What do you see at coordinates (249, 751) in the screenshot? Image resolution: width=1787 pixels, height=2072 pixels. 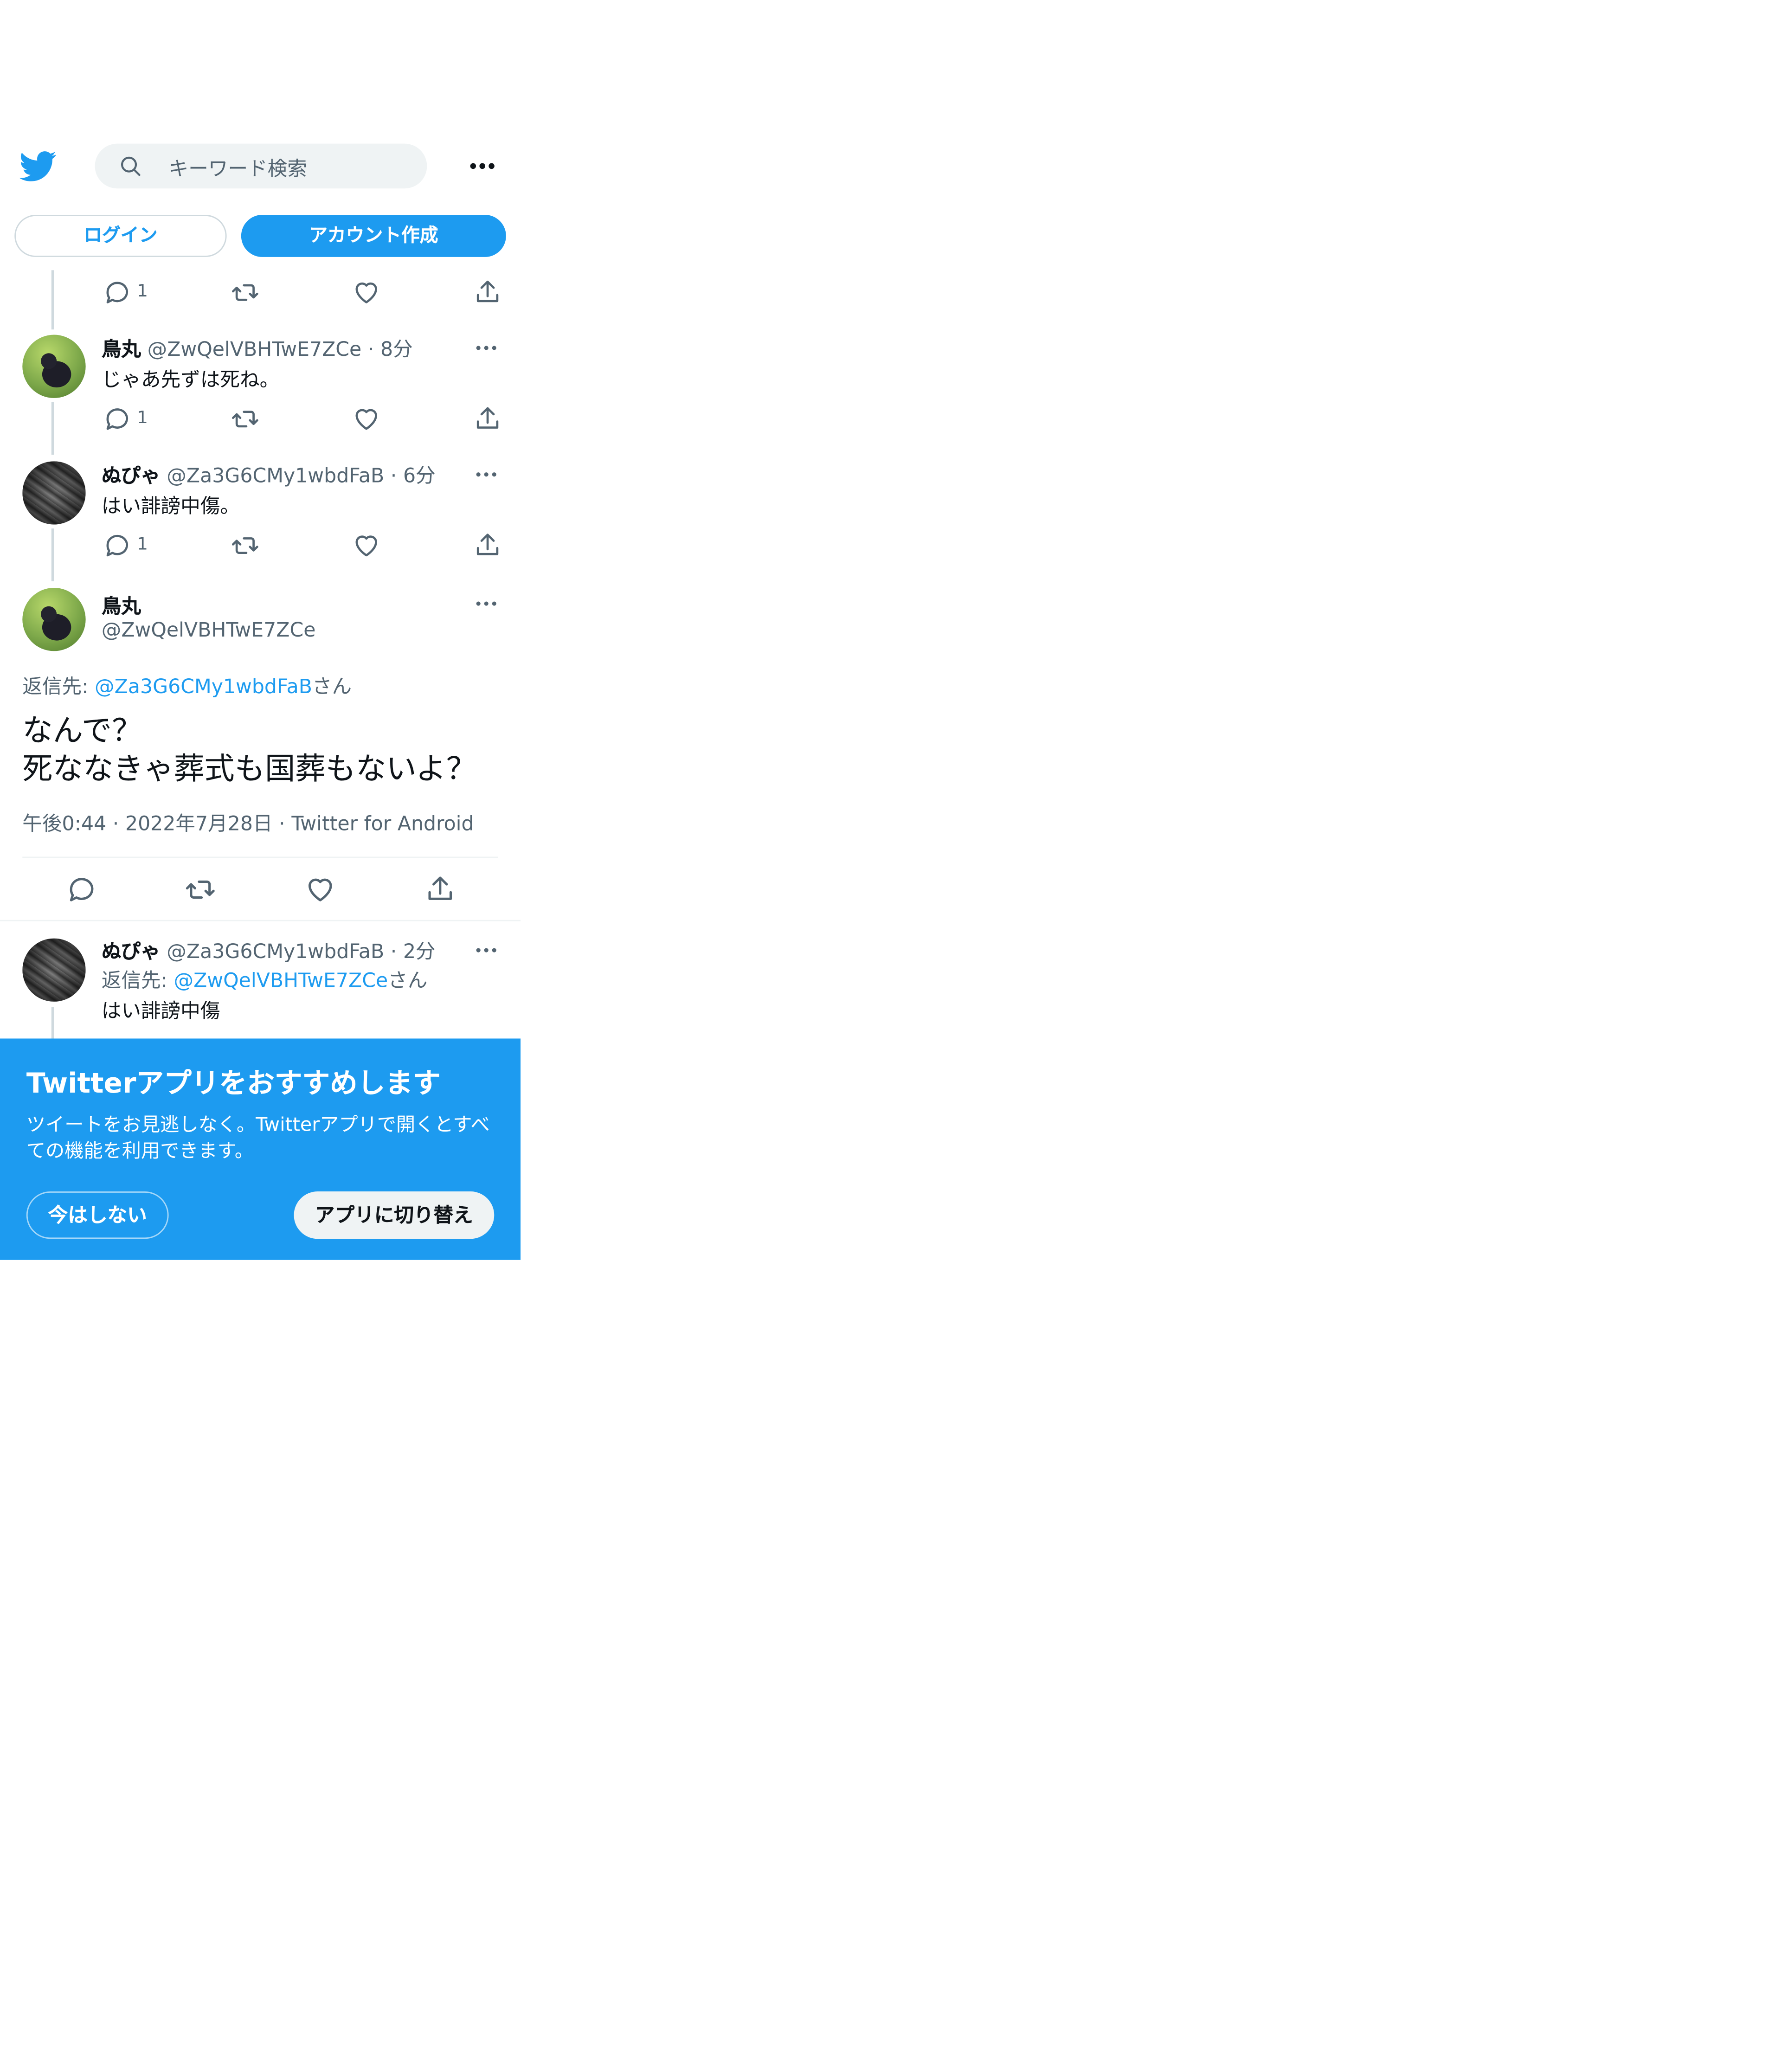 I see `main-tweet-text: なんで？ 死ななきゃ葬式も国葬もないよ？` at bounding box center [249, 751].